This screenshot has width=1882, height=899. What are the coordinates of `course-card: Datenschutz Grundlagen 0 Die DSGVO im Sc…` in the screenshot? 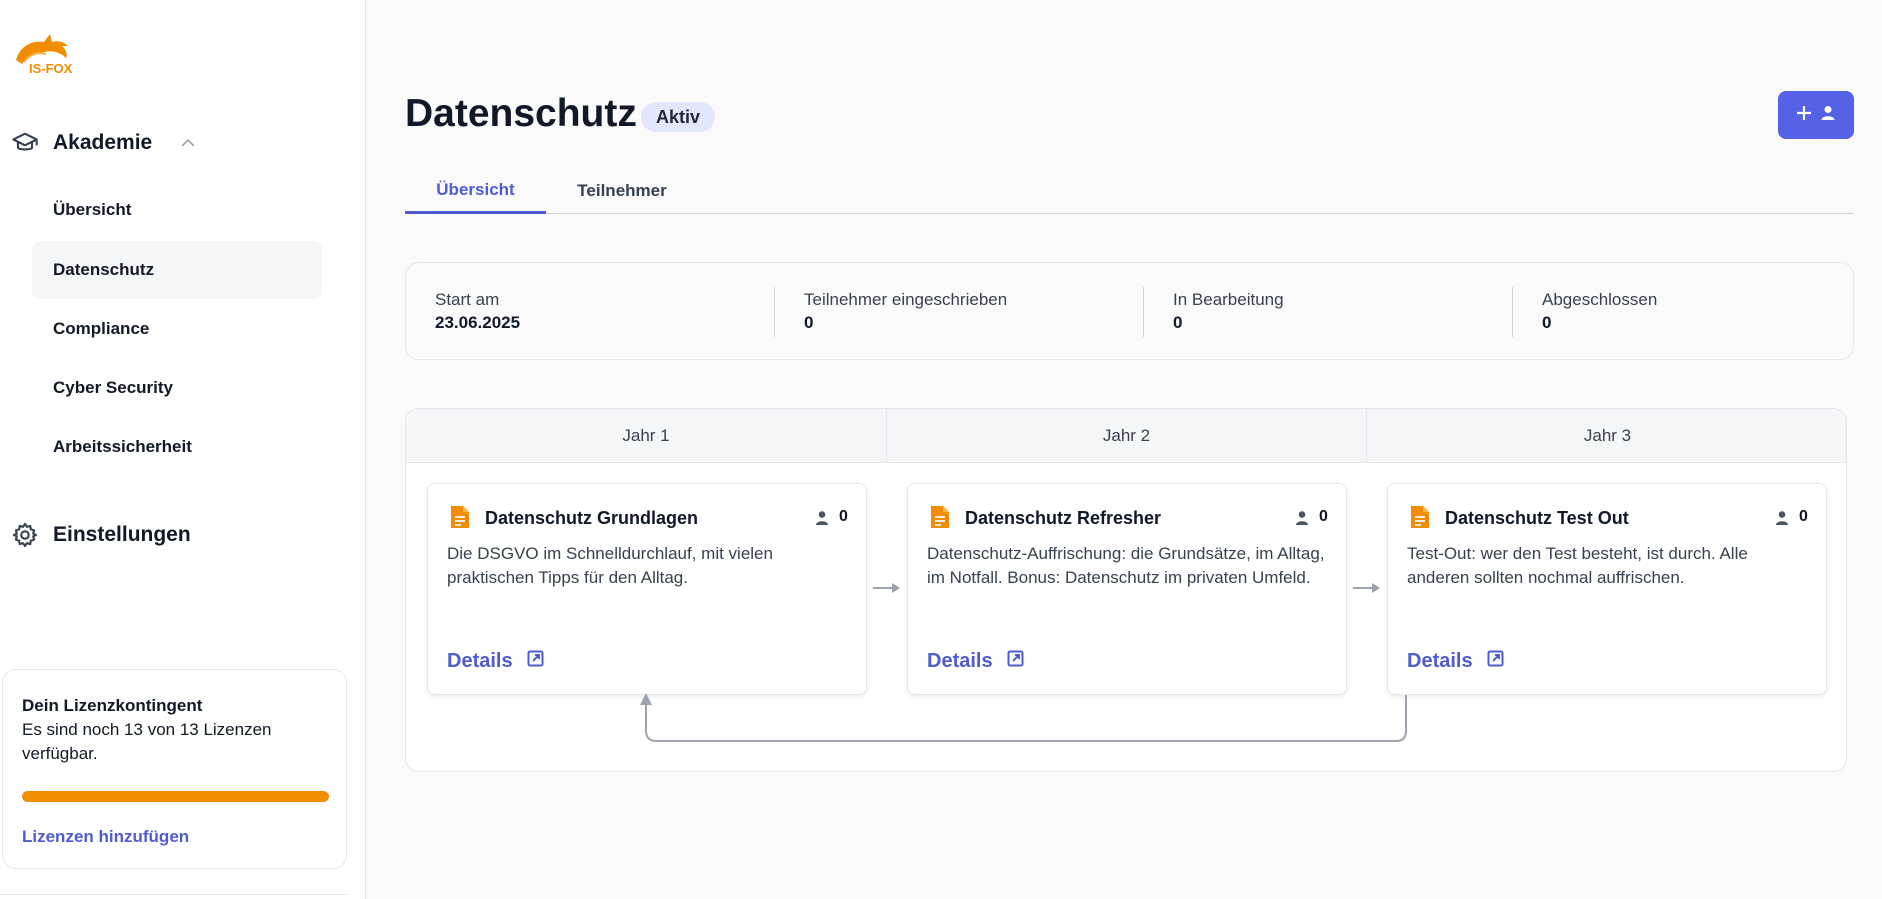 It's located at (647, 589).